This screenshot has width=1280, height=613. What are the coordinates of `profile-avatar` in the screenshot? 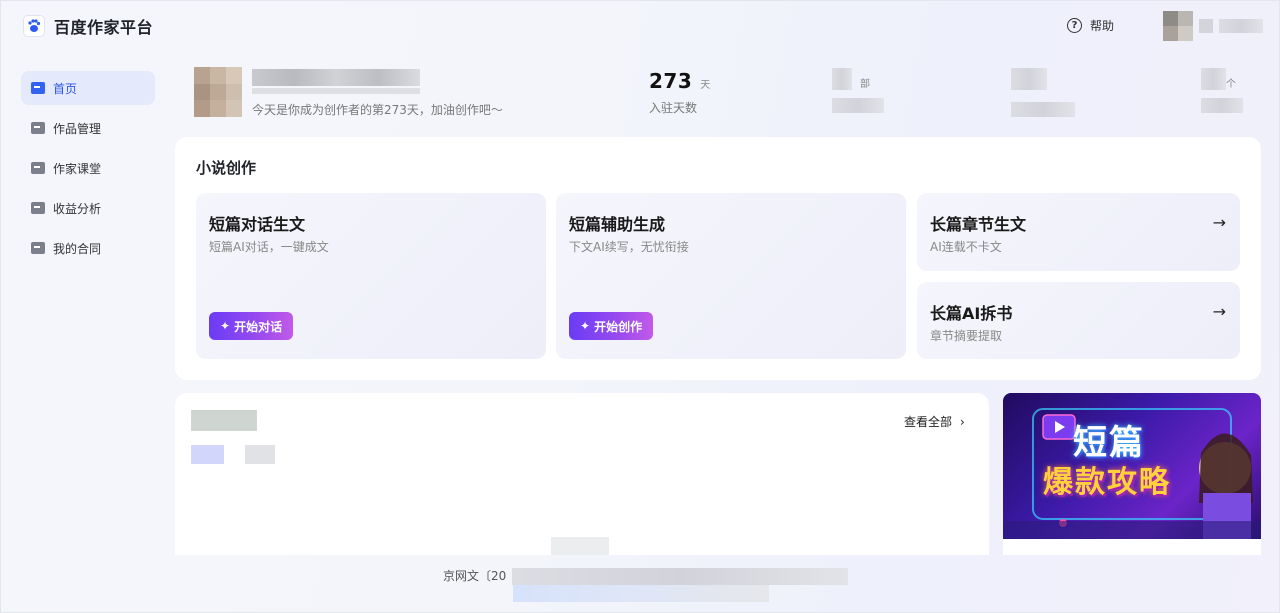 It's located at (218, 92).